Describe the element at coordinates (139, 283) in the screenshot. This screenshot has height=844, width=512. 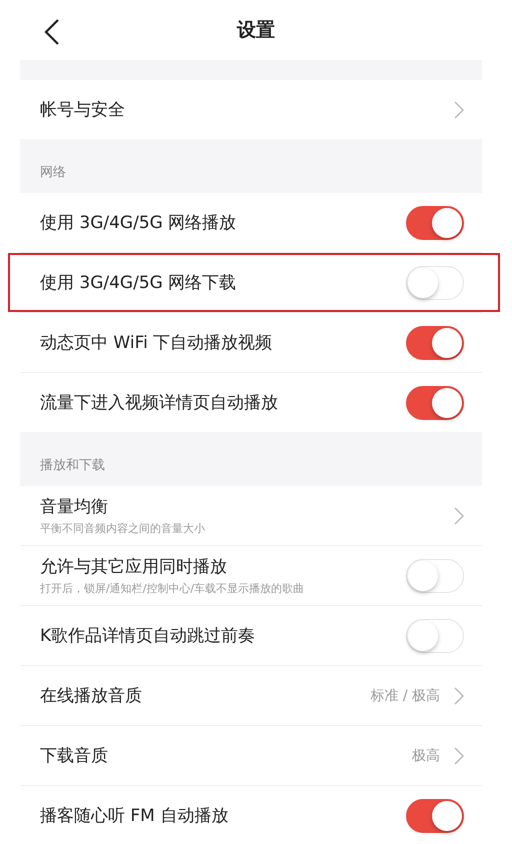
I see `setting-label: 使用 3G/4G/5G 网络下载` at that location.